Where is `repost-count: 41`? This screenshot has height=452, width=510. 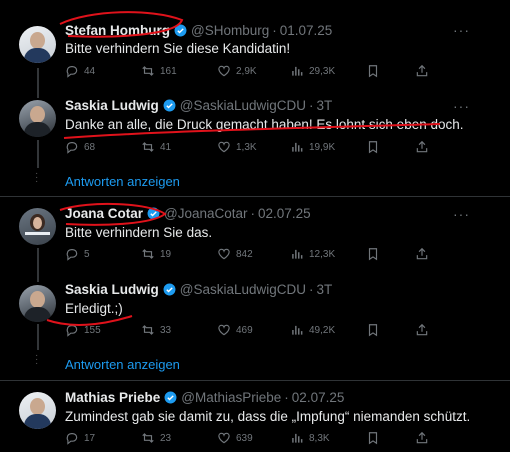 repost-count: 41 is located at coordinates (166, 147).